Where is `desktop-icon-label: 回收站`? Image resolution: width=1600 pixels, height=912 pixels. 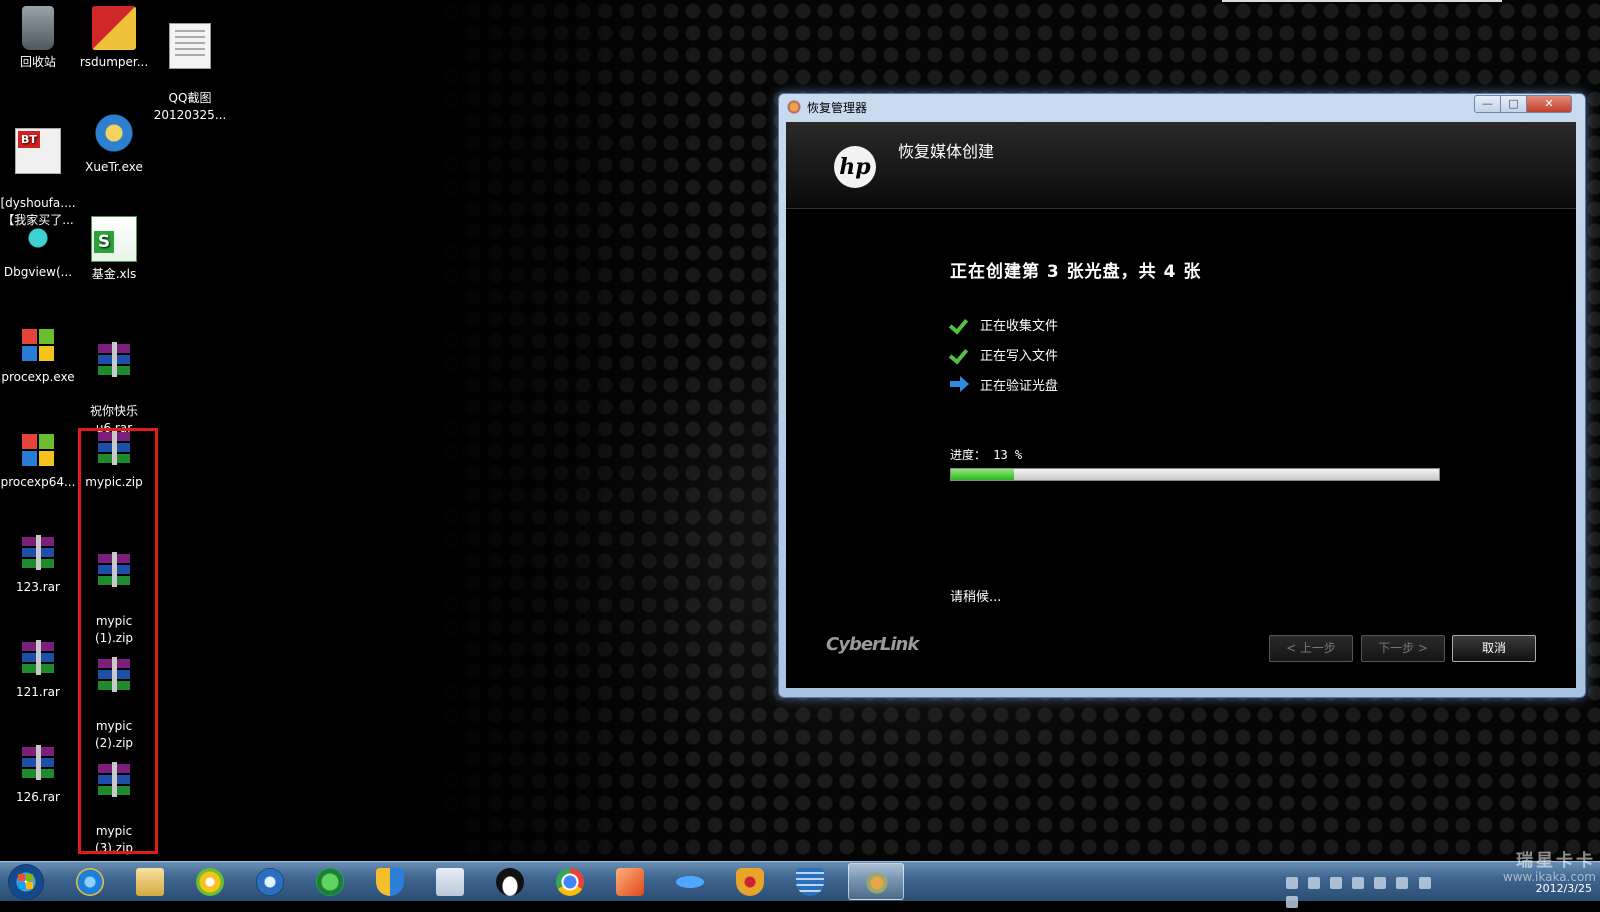
desktop-icon-label: 回收站 is located at coordinates (37, 62).